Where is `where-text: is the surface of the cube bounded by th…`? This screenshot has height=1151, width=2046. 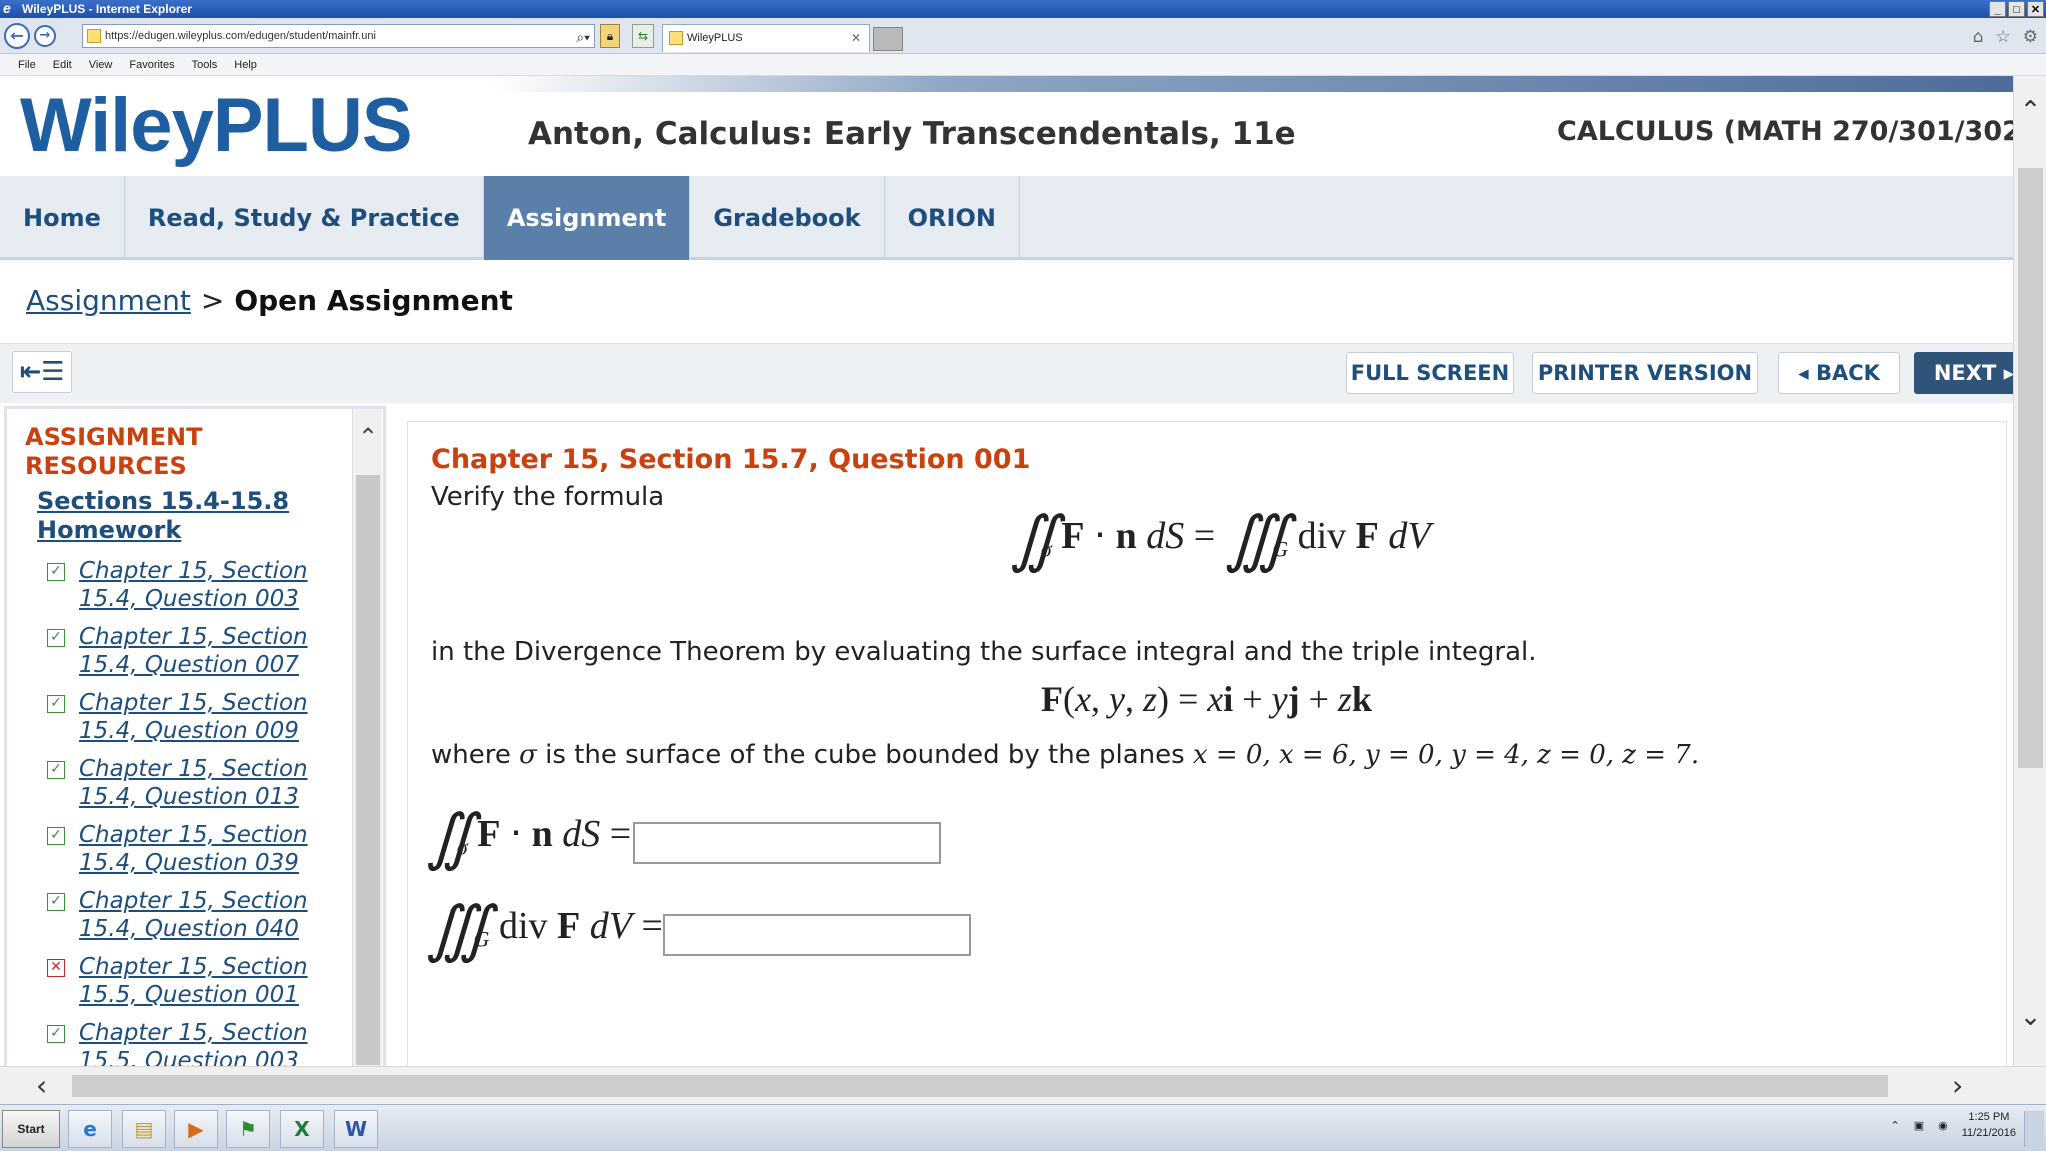 where-text: is the surface of the cube bounded by th… is located at coordinates (865, 755).